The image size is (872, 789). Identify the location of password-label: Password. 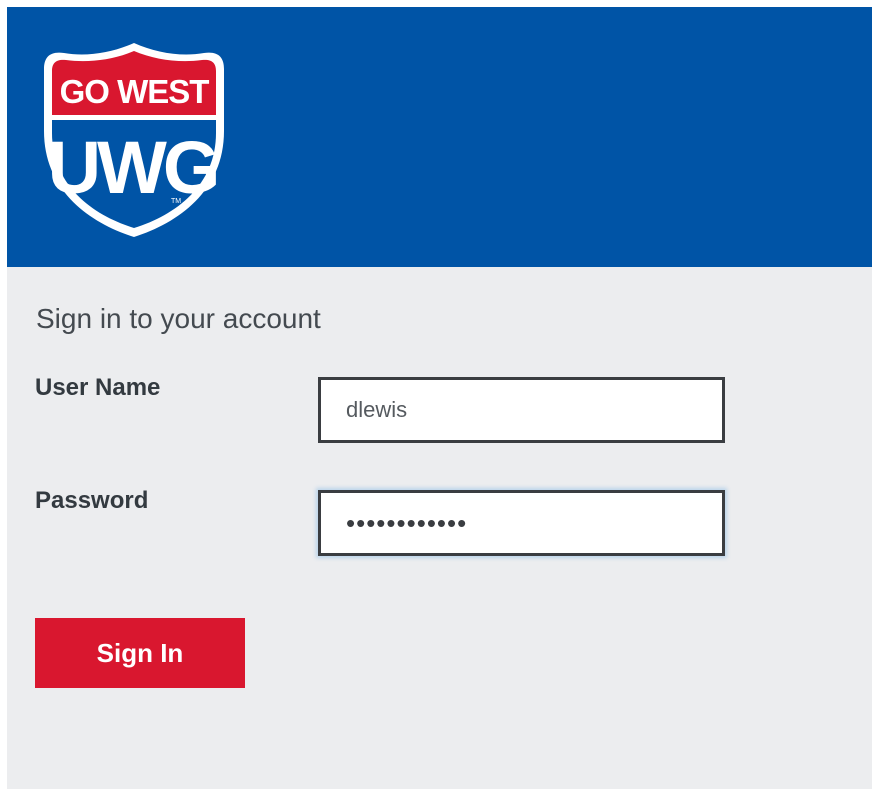
(92, 500).